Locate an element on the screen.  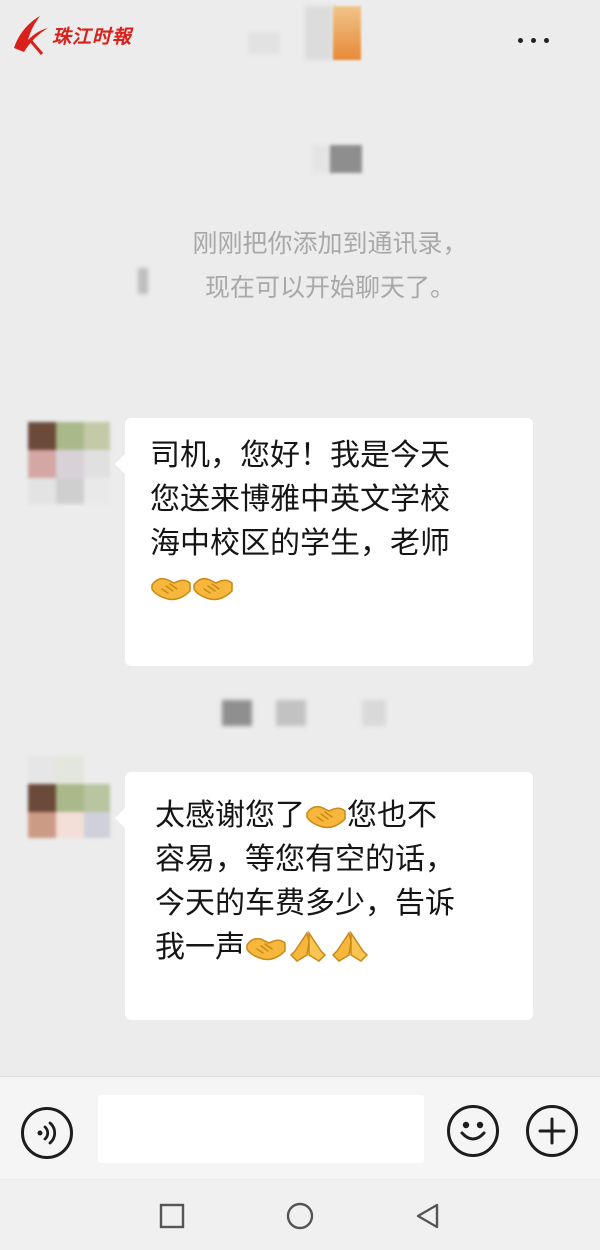
emoji-line is located at coordinates (330, 588).